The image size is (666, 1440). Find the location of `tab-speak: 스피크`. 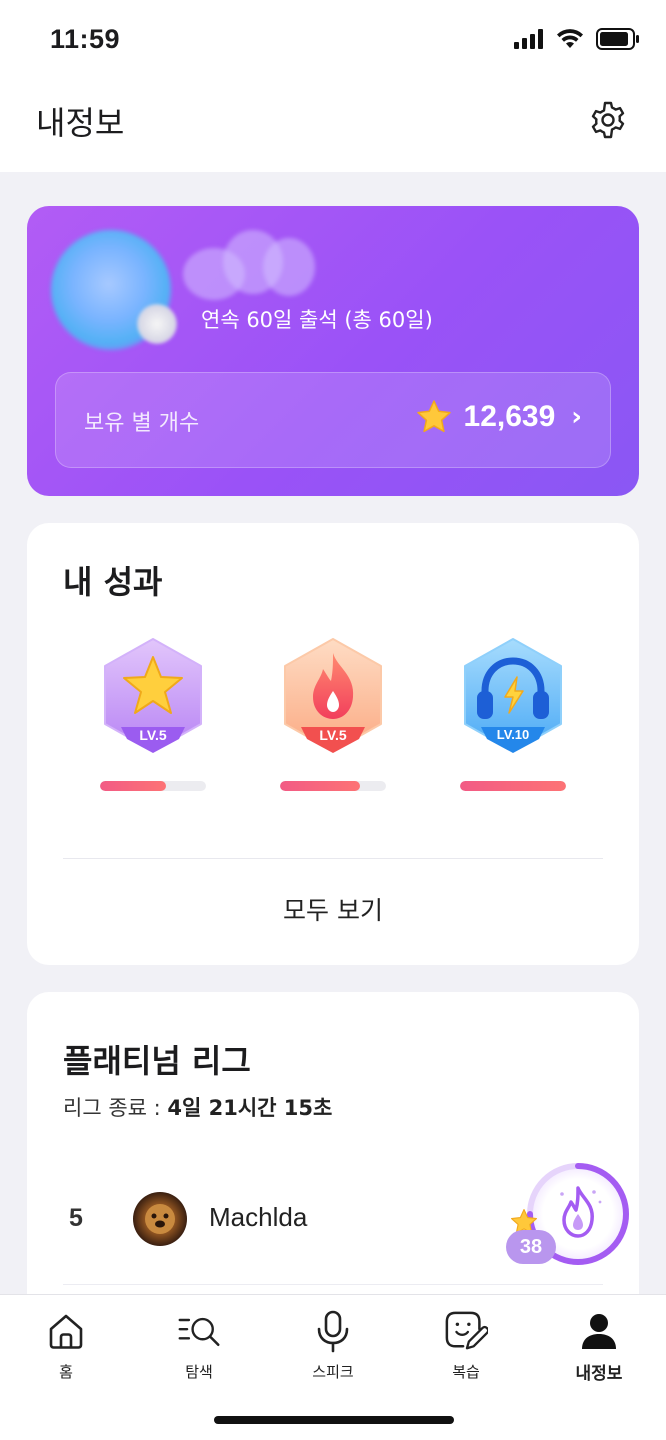

tab-speak: 스피크 is located at coordinates (333, 1345).